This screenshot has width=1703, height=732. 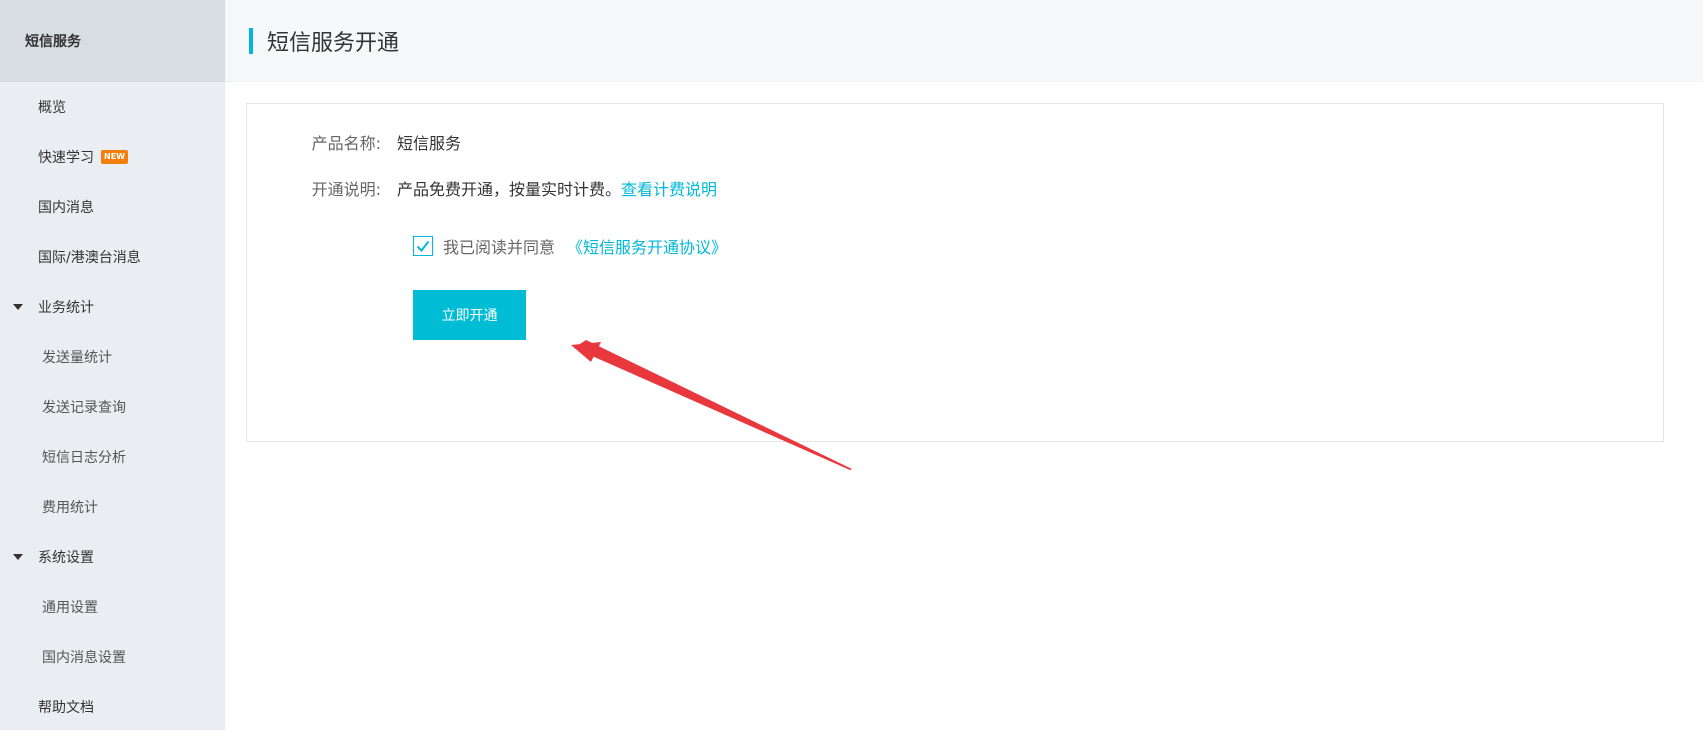 I want to click on sidebar-item-label: 发送记录查询, so click(x=84, y=408).